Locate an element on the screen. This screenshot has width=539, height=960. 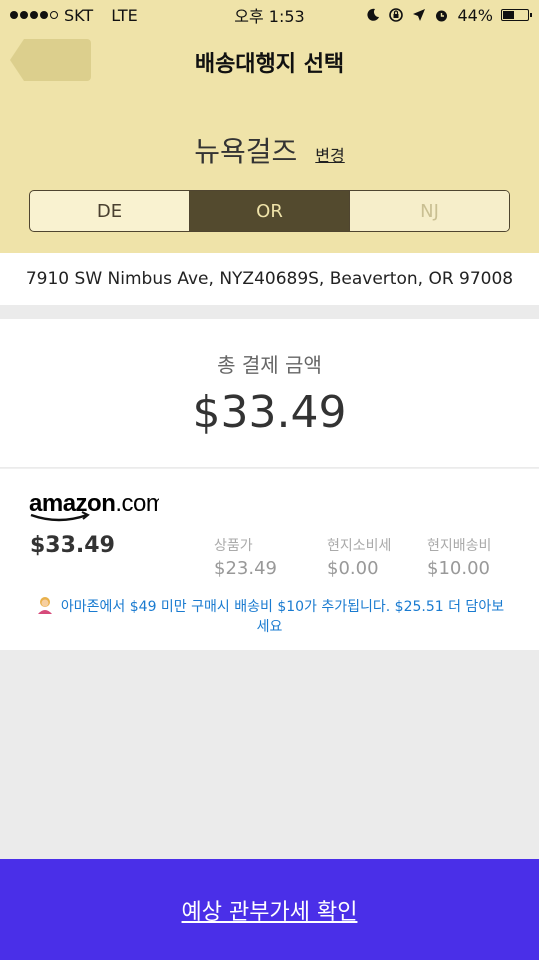
battery-icon is located at coordinates (516, 15).